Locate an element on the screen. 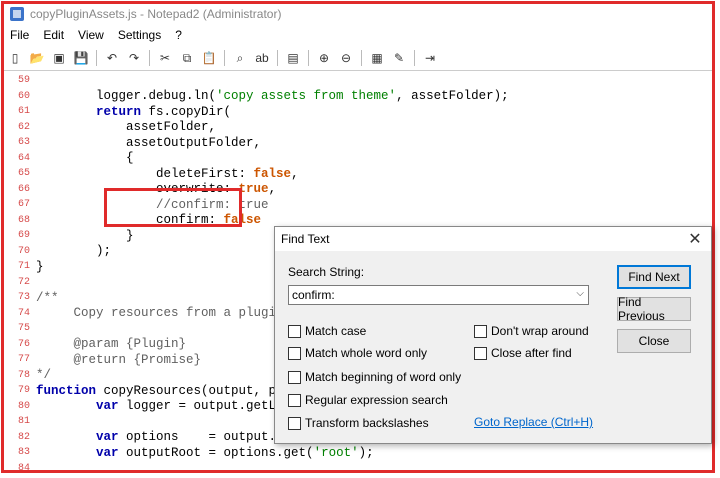 The height and width of the screenshot is (478, 720). menu-bar: File Edit View Settings ? is located at coordinates (97, 35).